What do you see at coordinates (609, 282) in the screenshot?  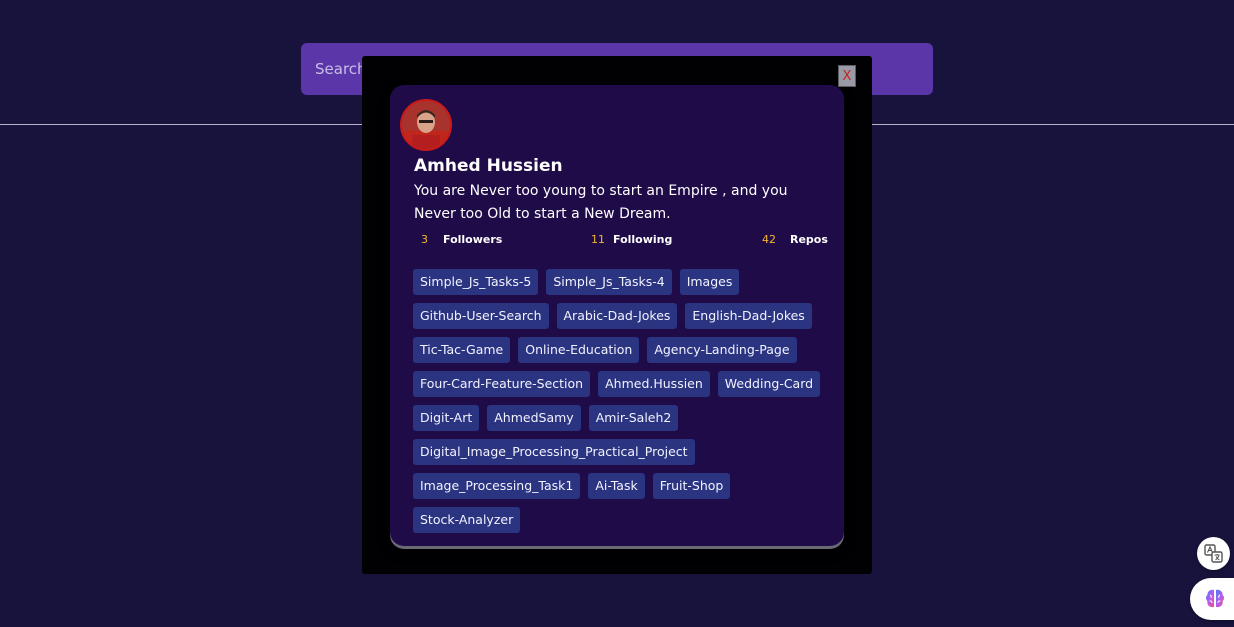 I see `repo-tag: Simple_Js_Tasks-4` at bounding box center [609, 282].